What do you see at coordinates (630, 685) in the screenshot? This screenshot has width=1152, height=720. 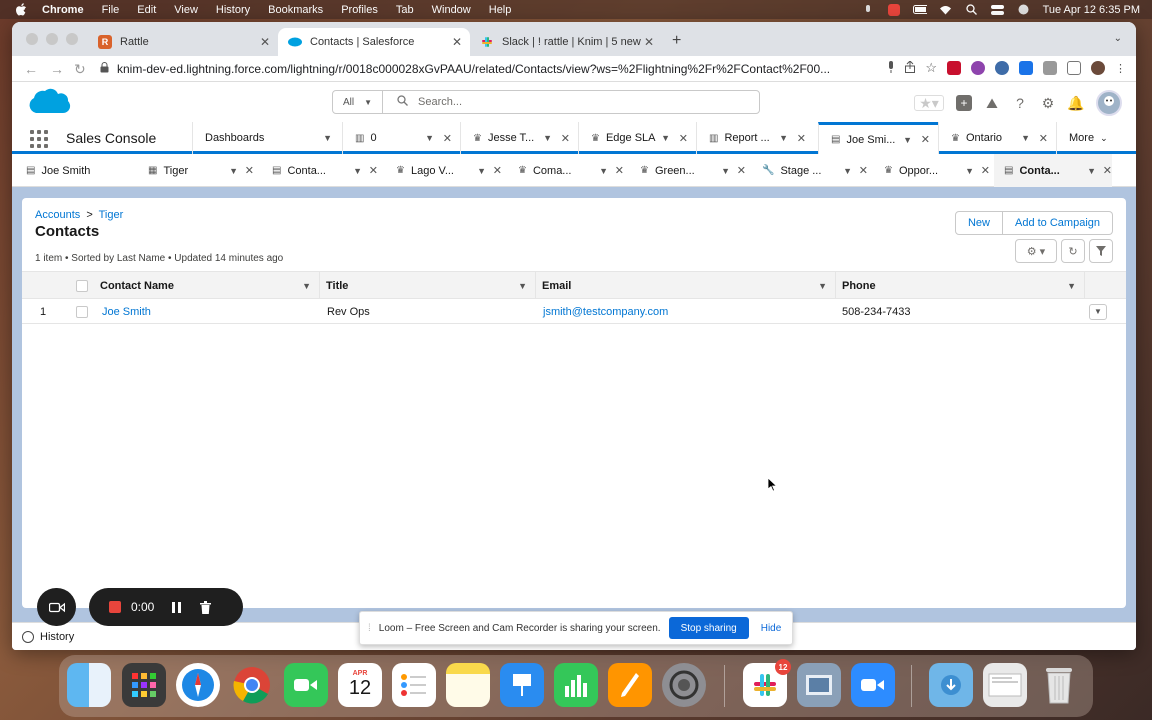 I see `pages-app-icon` at bounding box center [630, 685].